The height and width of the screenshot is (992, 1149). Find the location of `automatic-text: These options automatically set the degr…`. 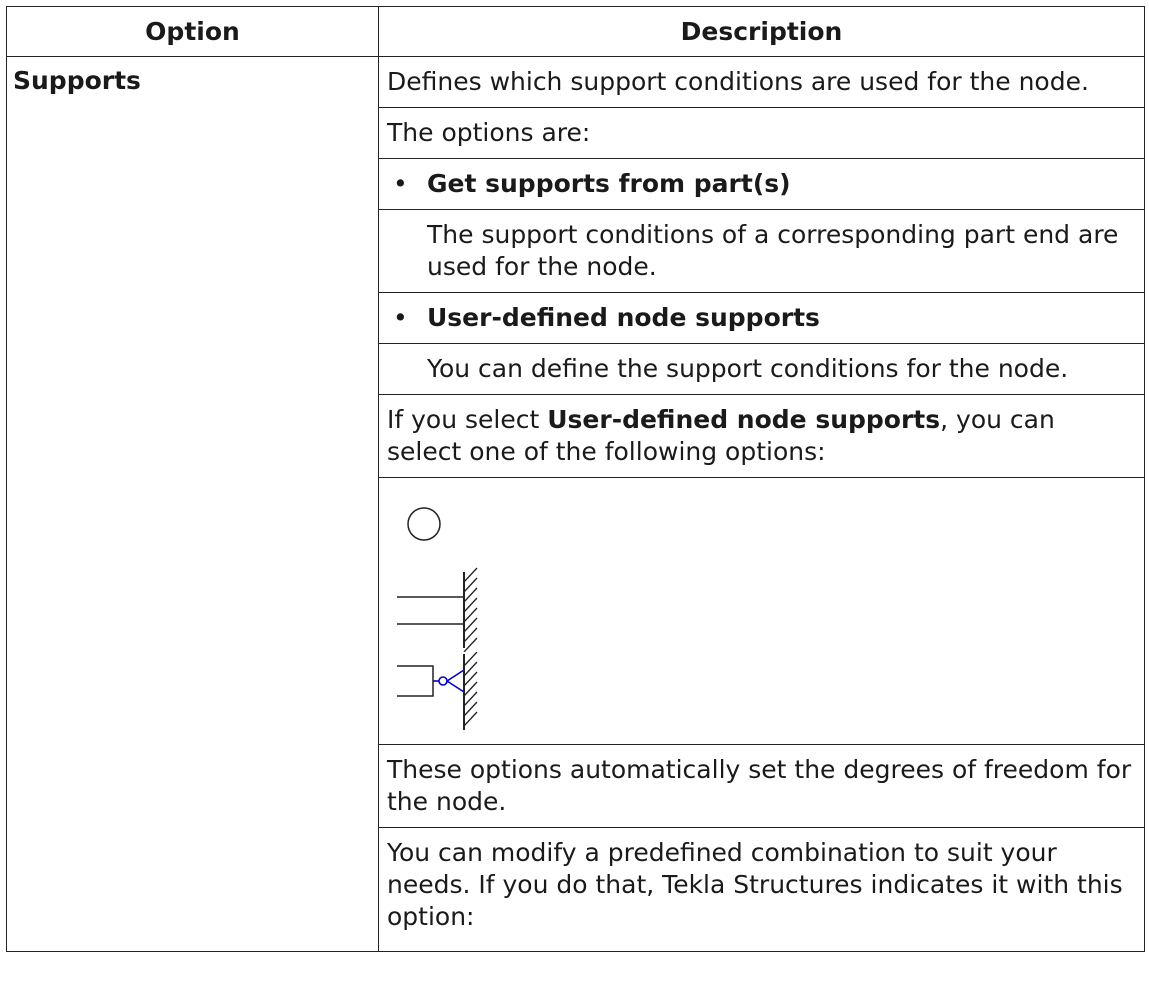

automatic-text: These options automatically set the degr… is located at coordinates (759, 785).